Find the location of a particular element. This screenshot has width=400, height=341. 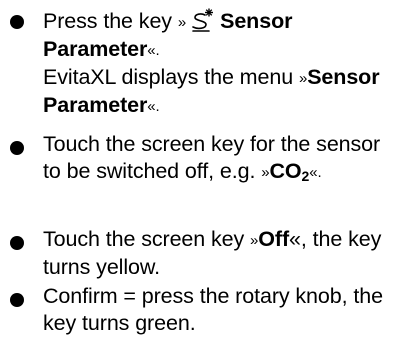

step-1-line-3-bold: Sensor is located at coordinates (343, 77).